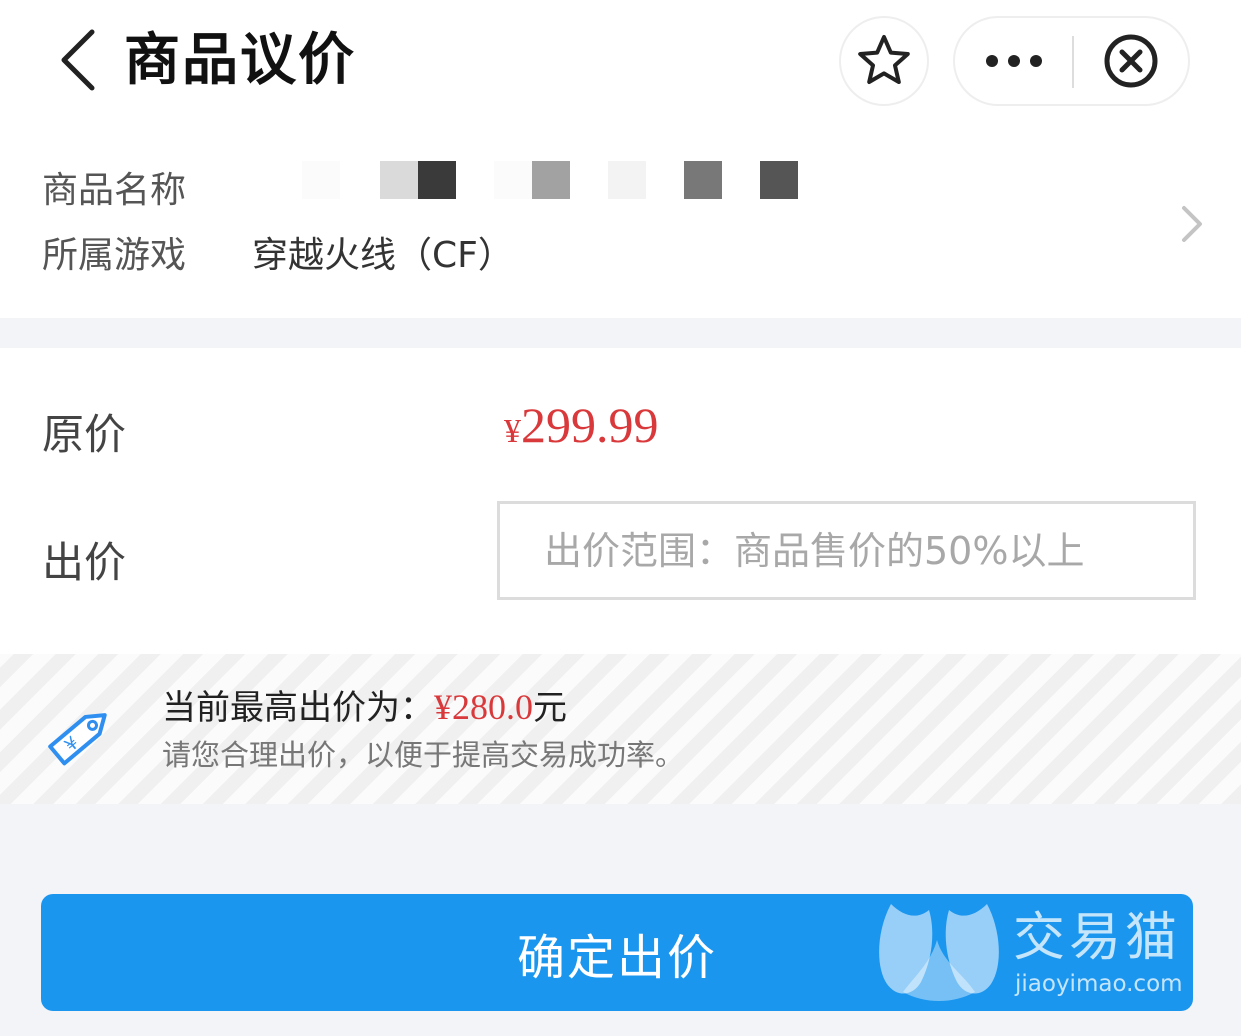 The height and width of the screenshot is (1036, 1241). Describe the element at coordinates (240, 60) in the screenshot. I see `page-title: 商品议价` at that location.